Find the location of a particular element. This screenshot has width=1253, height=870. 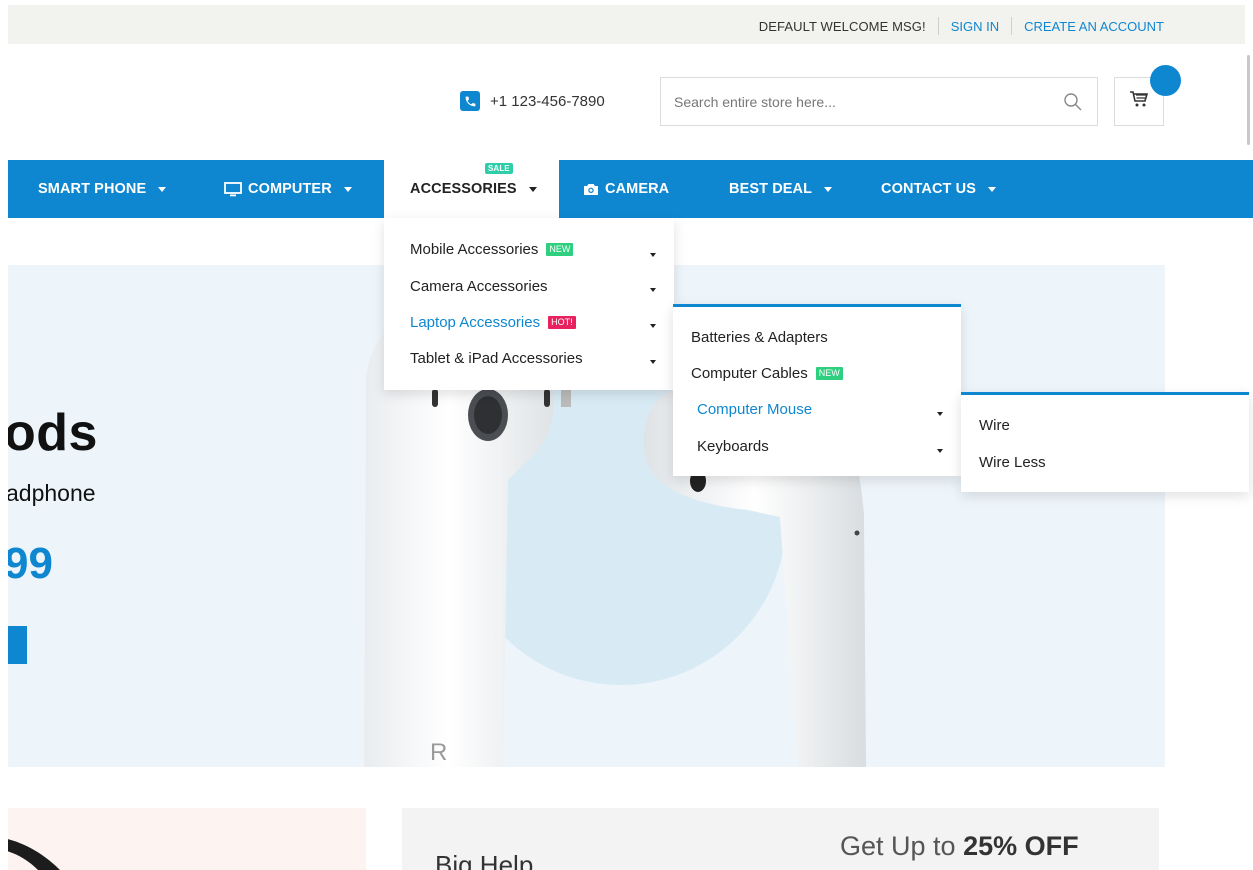

promo-banner-left is located at coordinates (187, 839).